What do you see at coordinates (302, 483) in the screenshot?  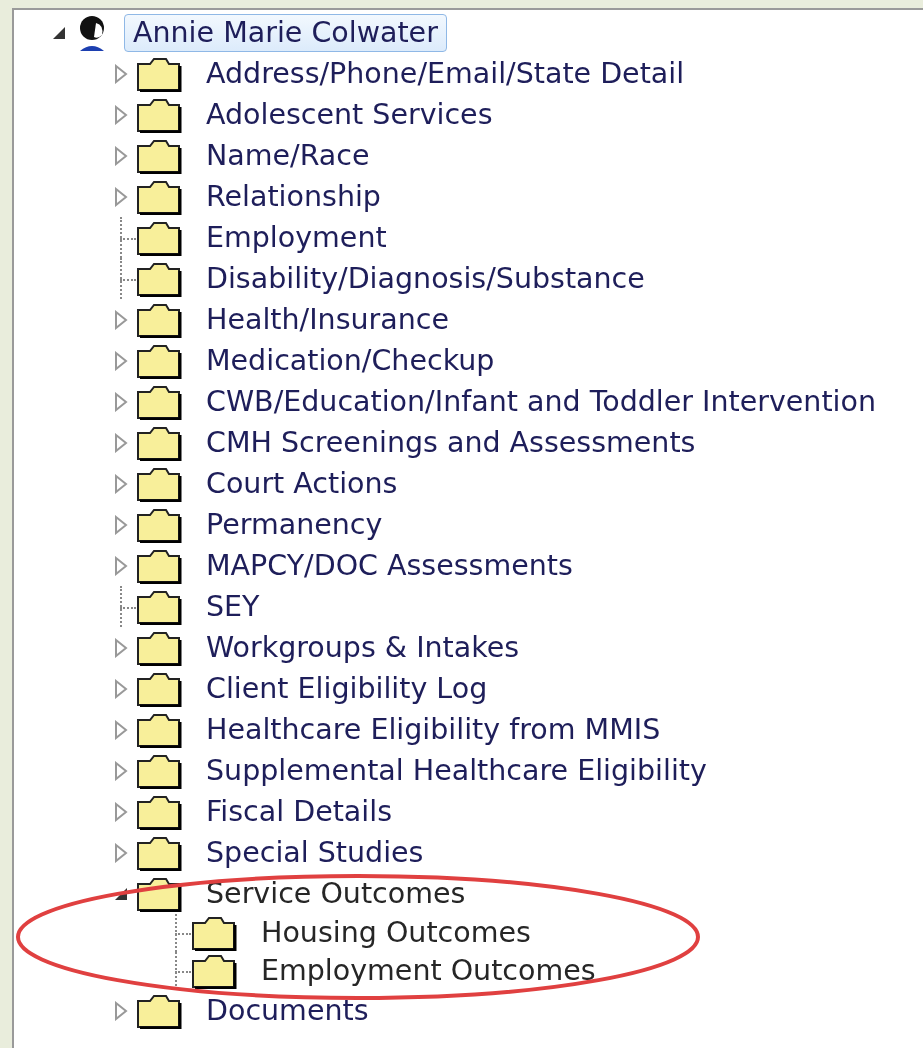 I see `tree-item: Court Actions` at bounding box center [302, 483].